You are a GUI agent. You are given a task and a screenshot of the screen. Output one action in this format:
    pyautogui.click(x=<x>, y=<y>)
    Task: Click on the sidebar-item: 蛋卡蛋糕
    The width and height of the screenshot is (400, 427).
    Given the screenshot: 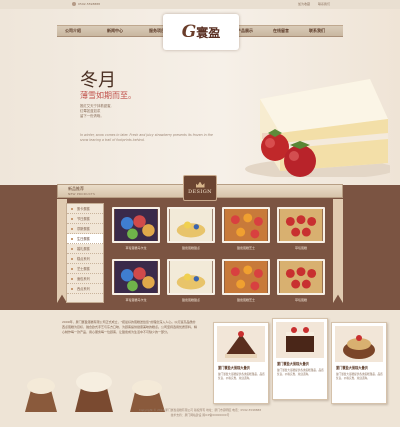 What is the action you would take?
    pyautogui.click(x=85, y=209)
    